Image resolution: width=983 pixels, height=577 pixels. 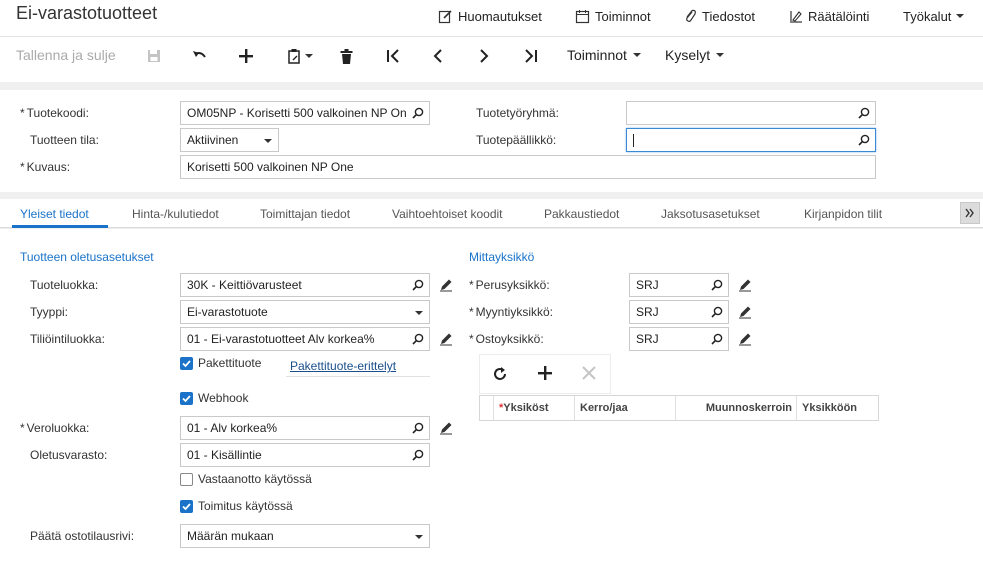 I want to click on kit-specifications-link: Pakettituote-erittelyt, so click(x=343, y=366).